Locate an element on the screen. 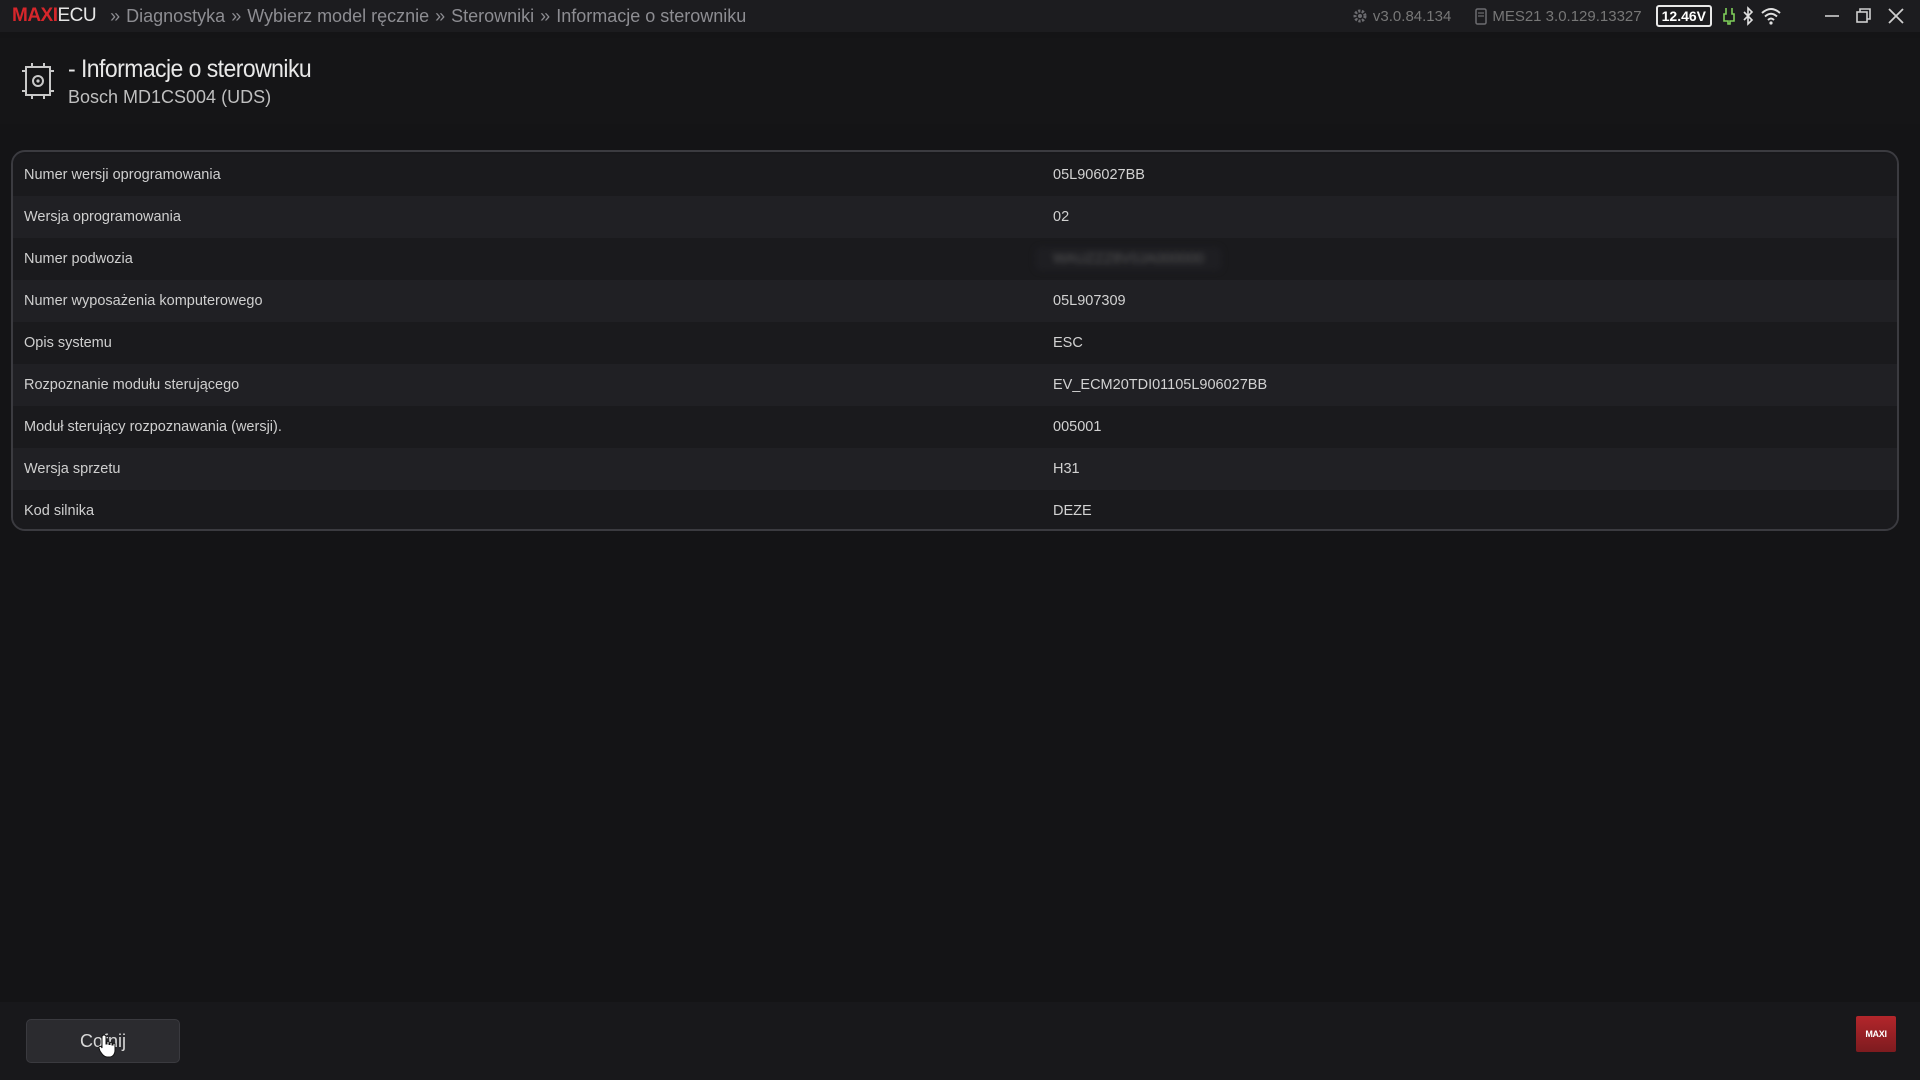  gear-icon is located at coordinates (1360, 16).